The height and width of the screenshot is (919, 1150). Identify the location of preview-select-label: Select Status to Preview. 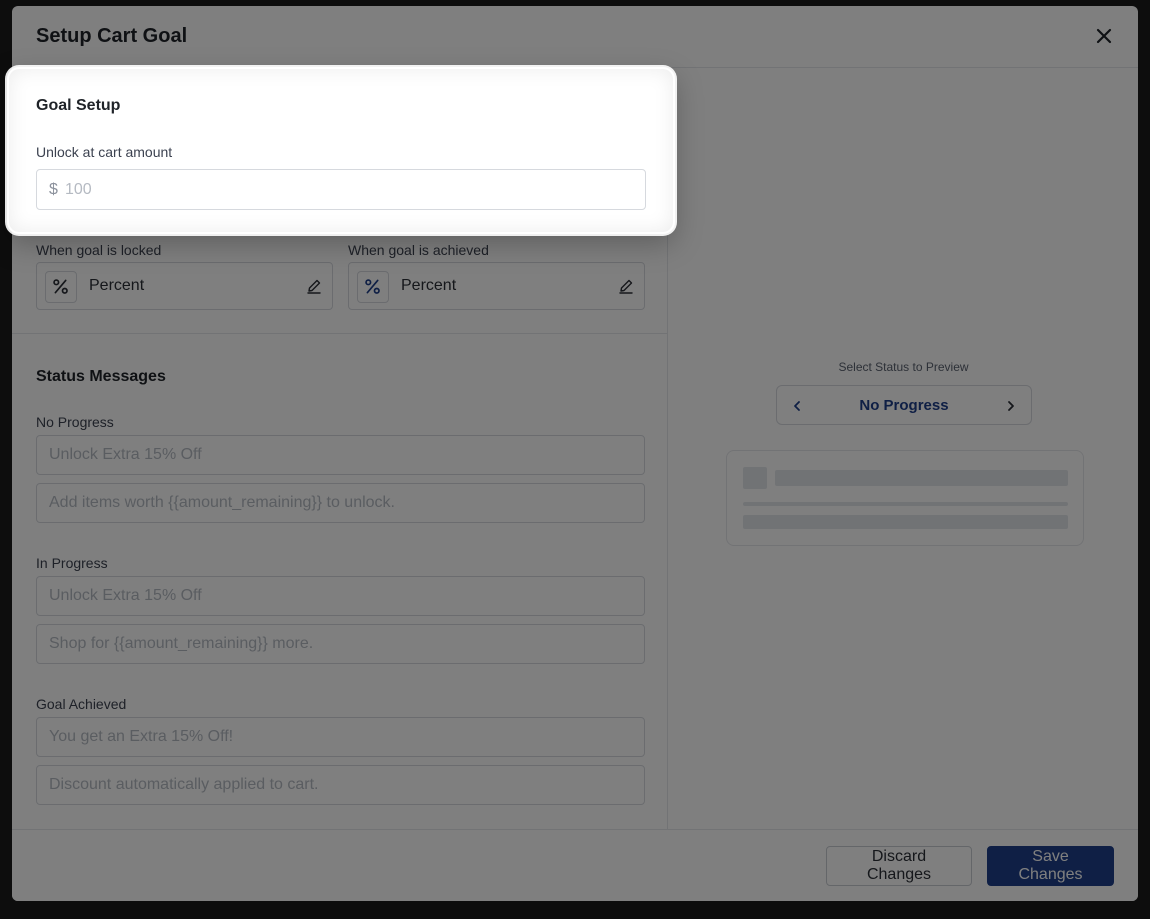
(903, 367).